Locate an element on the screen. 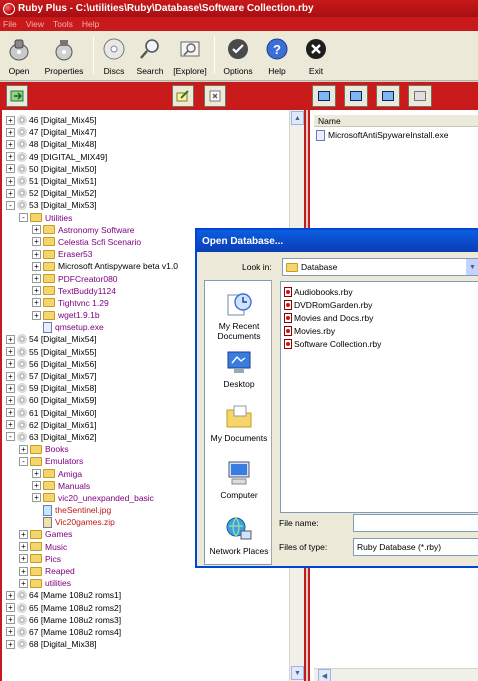  menu-file: File is located at coordinates (10, 24).